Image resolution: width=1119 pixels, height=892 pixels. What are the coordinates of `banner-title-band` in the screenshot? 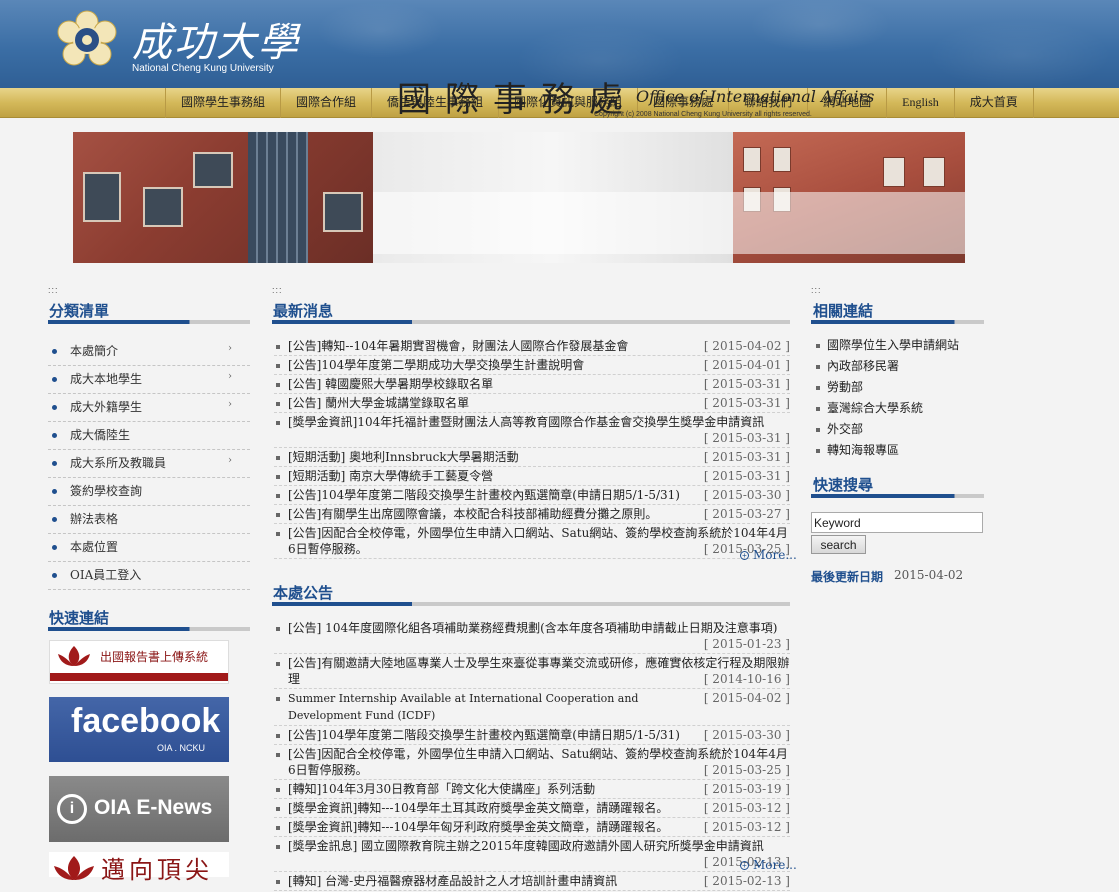 It's located at (669, 223).